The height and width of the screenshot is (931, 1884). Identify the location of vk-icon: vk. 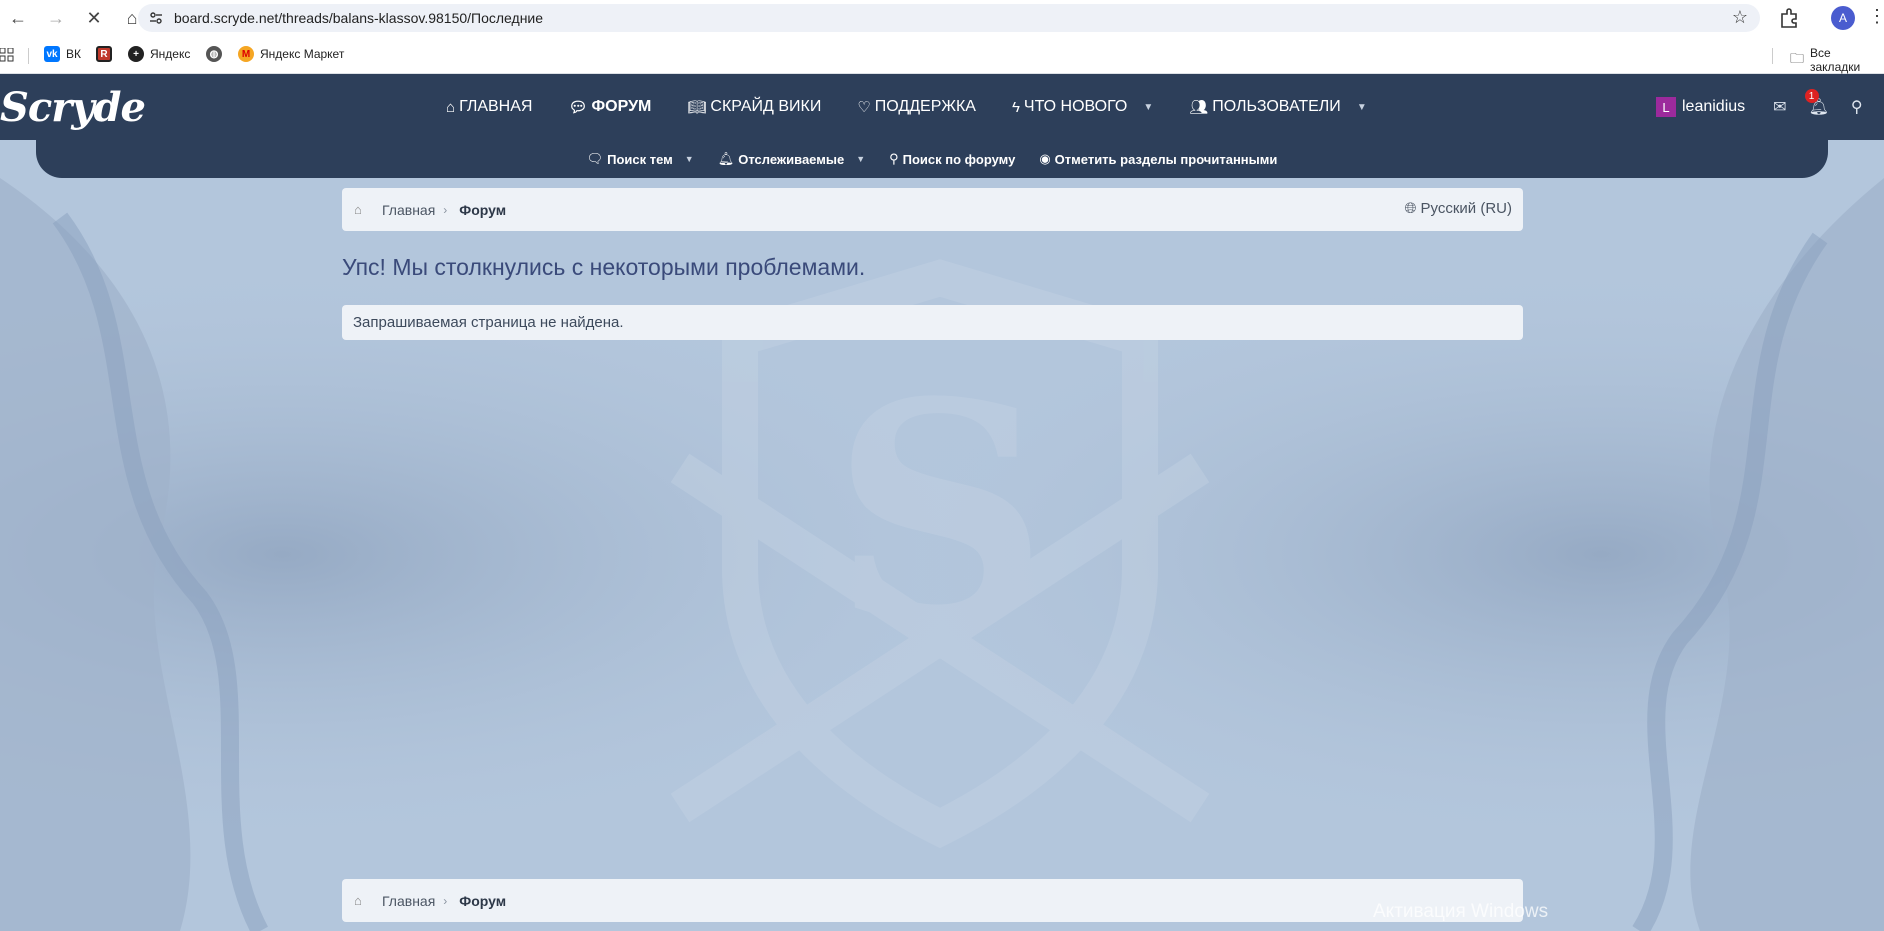
(52, 54).